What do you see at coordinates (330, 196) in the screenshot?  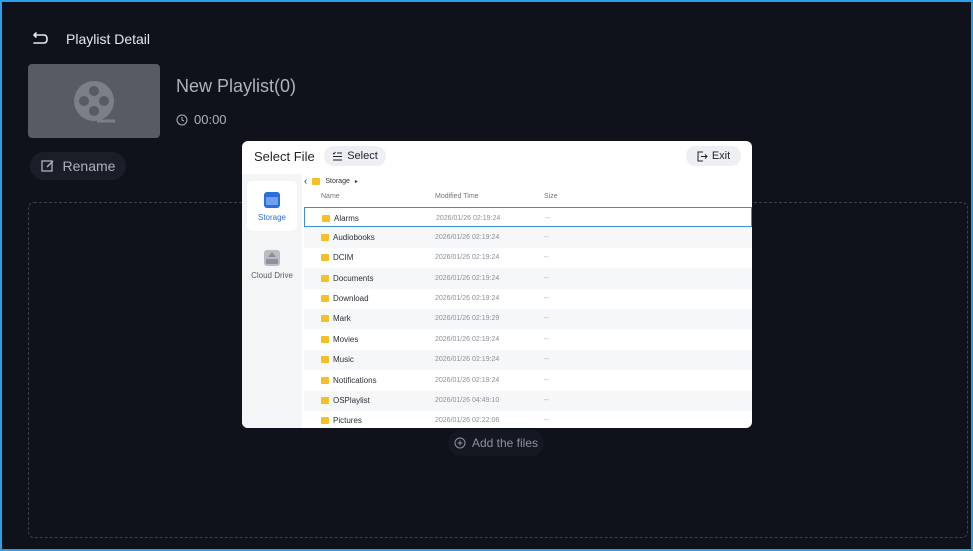 I see `column-name: Name` at bounding box center [330, 196].